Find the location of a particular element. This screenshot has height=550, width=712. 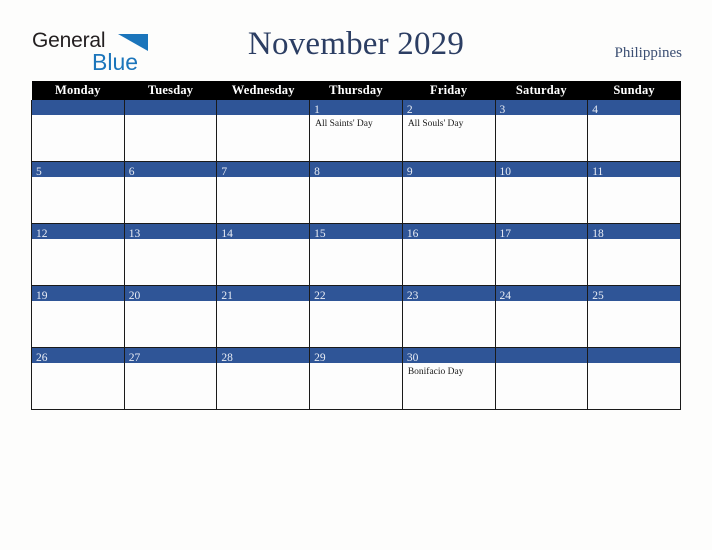

calendar-day-cell: 29 is located at coordinates (356, 378).